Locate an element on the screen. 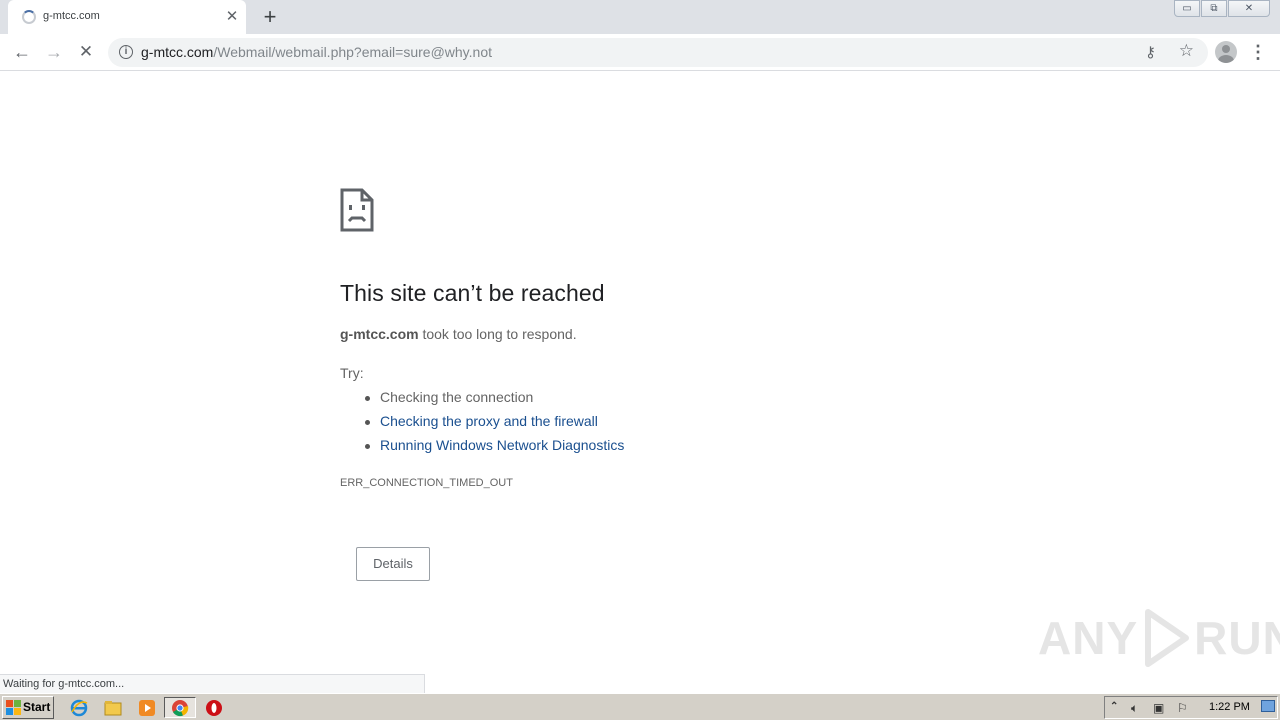  ie-icon is located at coordinates (79, 707).